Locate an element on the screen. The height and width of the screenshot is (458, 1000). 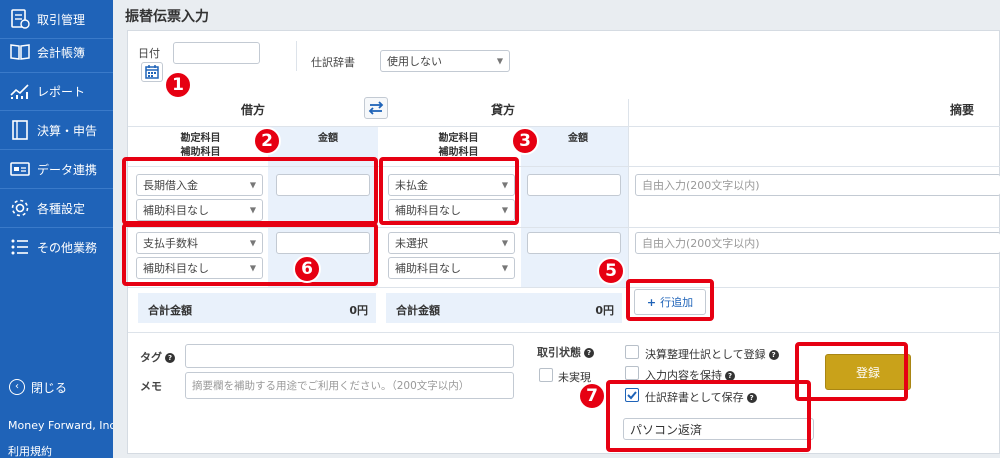
status-label: 取引状態? is located at coordinates (565, 352).